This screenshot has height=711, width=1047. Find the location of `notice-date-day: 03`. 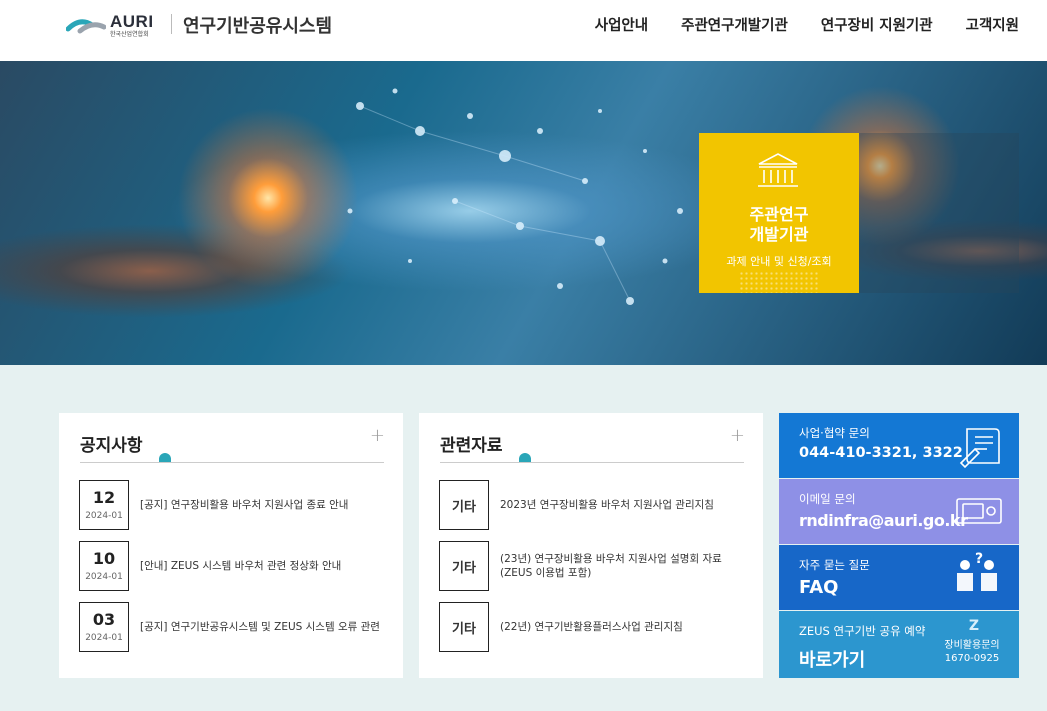

notice-date-day: 03 is located at coordinates (104, 619).